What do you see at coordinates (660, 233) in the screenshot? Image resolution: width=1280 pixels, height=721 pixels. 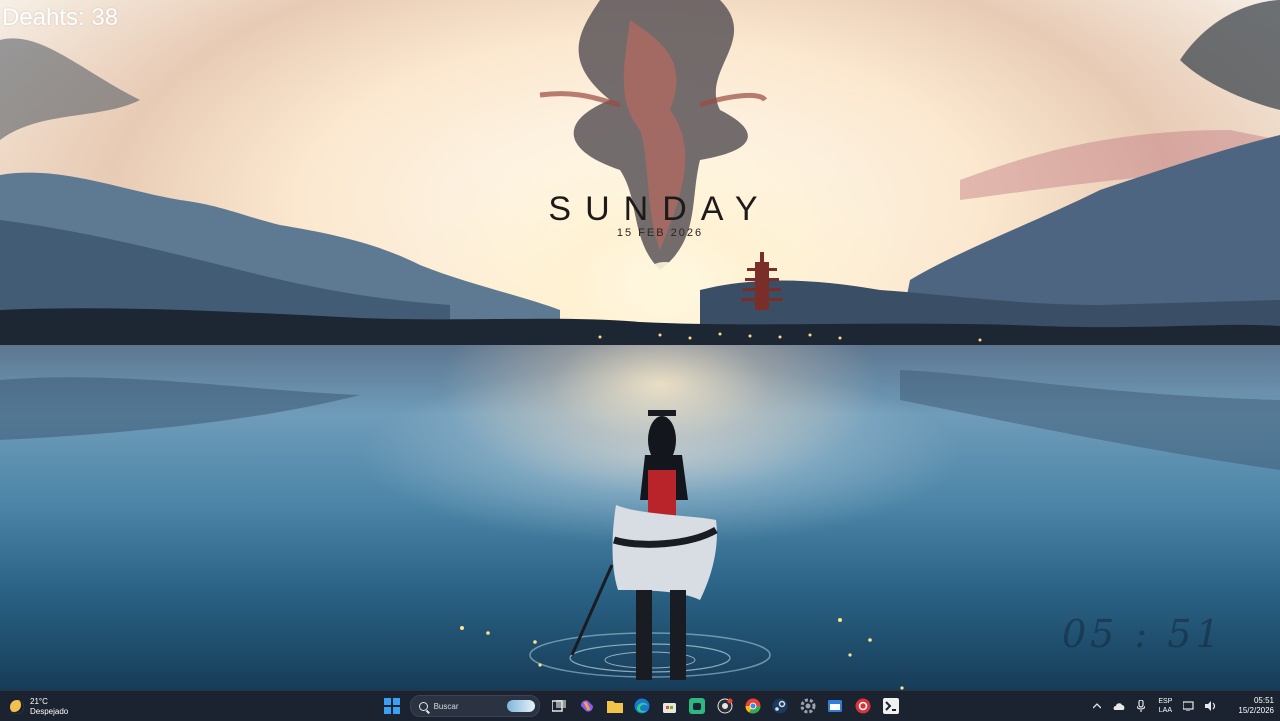 I see `date-widget: 15 FEB 2026` at bounding box center [660, 233].